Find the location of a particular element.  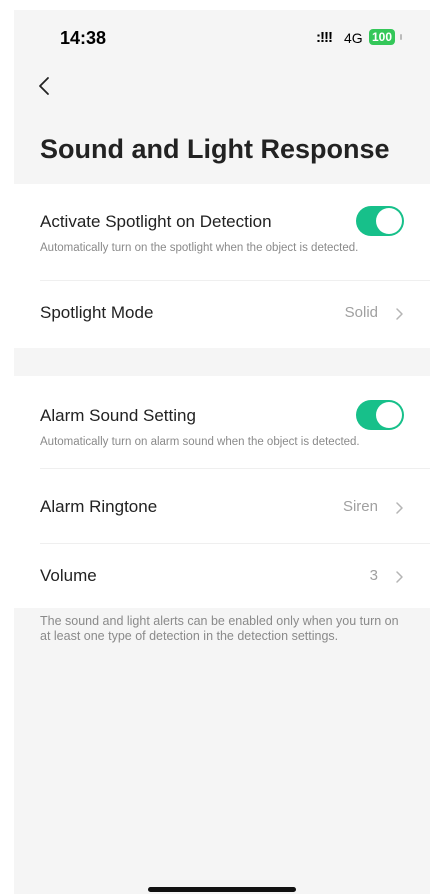

home-indicator is located at coordinates (222, 889).